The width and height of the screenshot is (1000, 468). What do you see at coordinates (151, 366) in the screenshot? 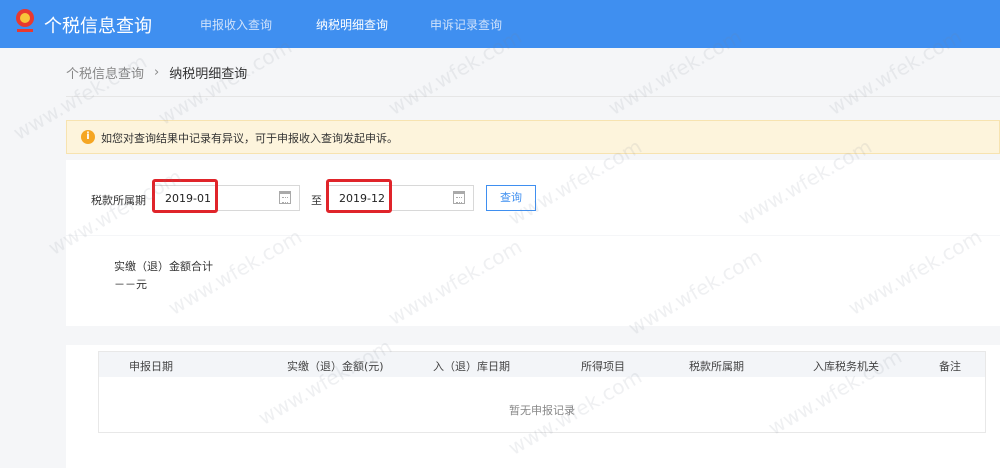
I see `column-header: 申报日期` at bounding box center [151, 366].